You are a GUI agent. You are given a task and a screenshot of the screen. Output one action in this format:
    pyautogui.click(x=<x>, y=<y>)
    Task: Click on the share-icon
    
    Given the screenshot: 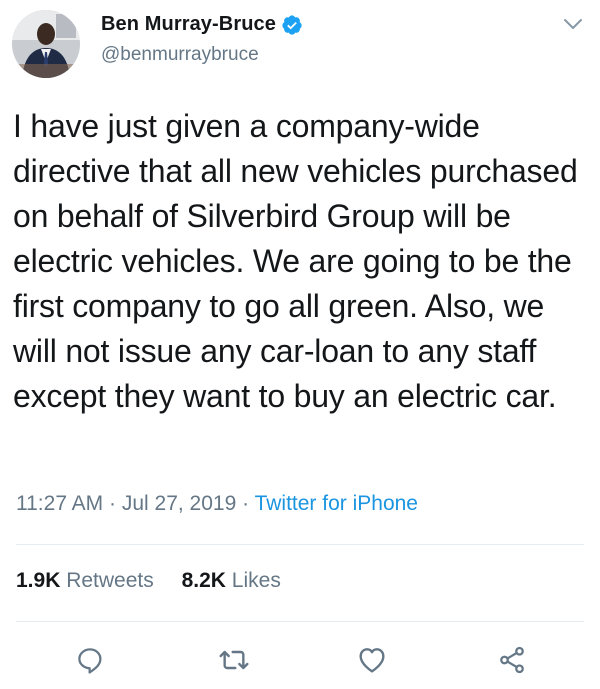 What is the action you would take?
    pyautogui.click(x=512, y=660)
    